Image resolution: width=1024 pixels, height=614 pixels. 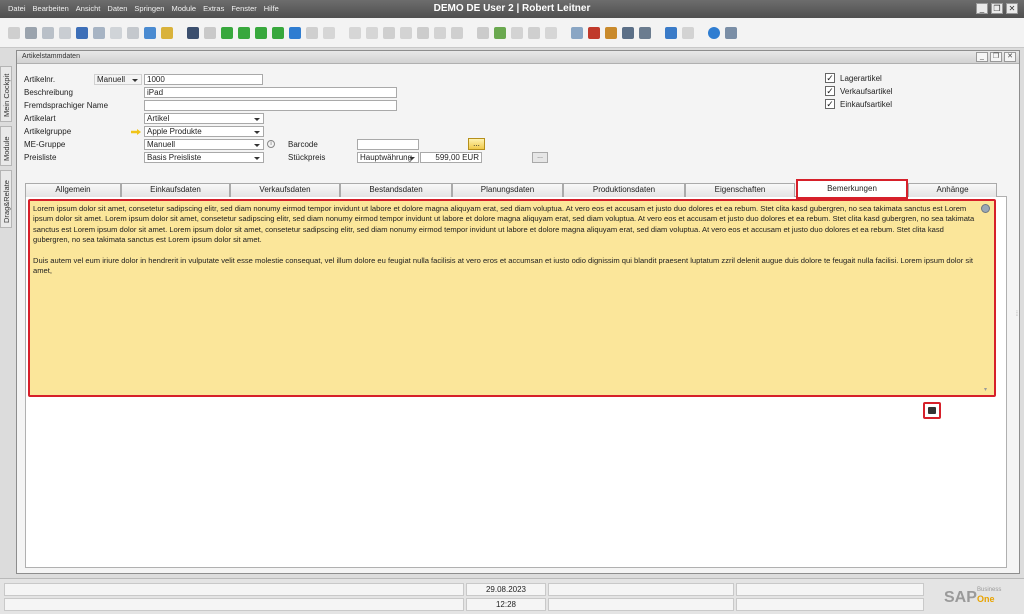 What do you see at coordinates (355, 33) in the screenshot?
I see `base-document-icon` at bounding box center [355, 33].